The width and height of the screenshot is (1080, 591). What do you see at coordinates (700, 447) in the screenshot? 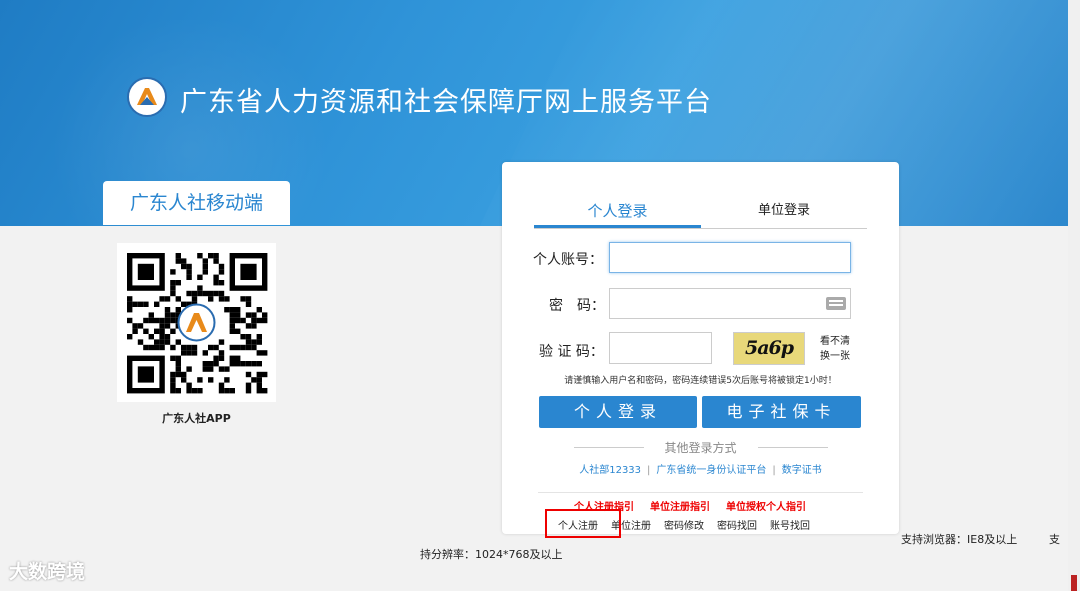
I see `other-login-methods: 其他登录方式` at bounding box center [700, 447].